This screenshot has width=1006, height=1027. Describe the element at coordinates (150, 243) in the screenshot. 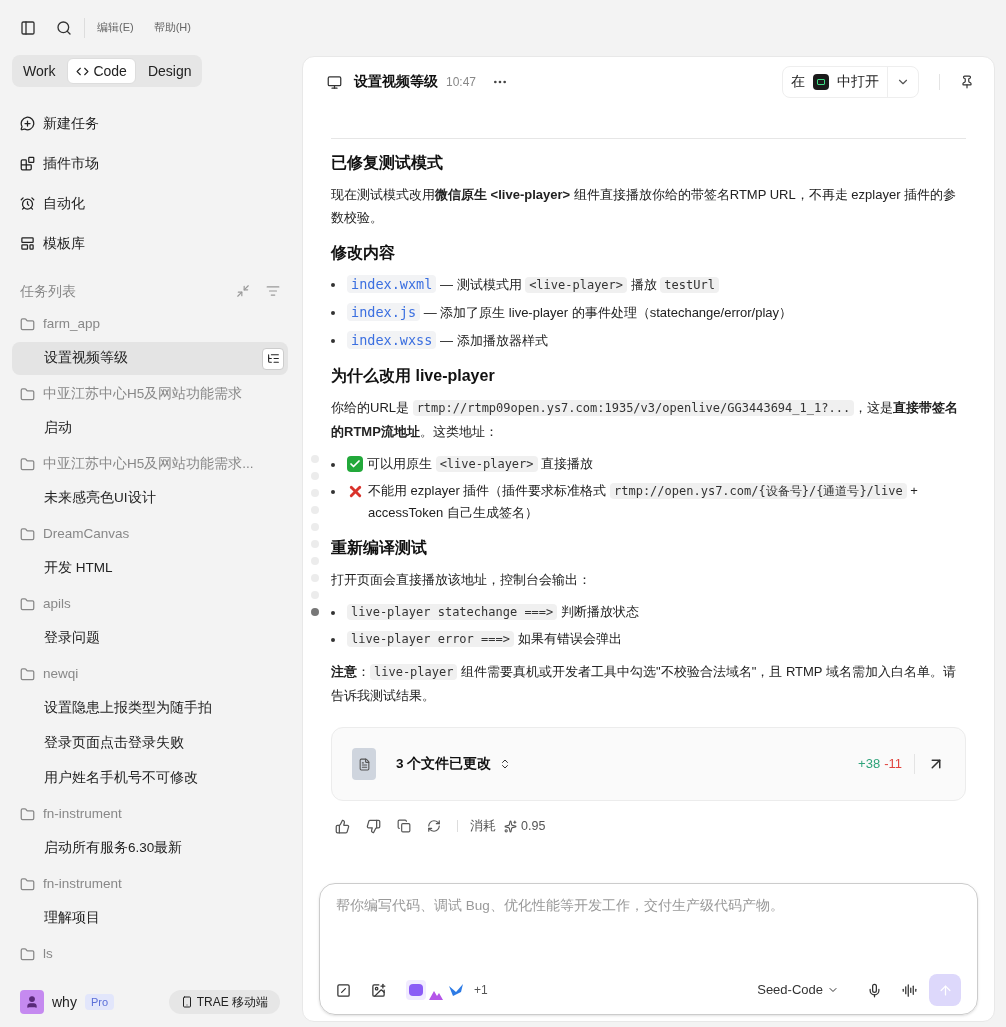

I see `nav-item: 模板库` at that location.